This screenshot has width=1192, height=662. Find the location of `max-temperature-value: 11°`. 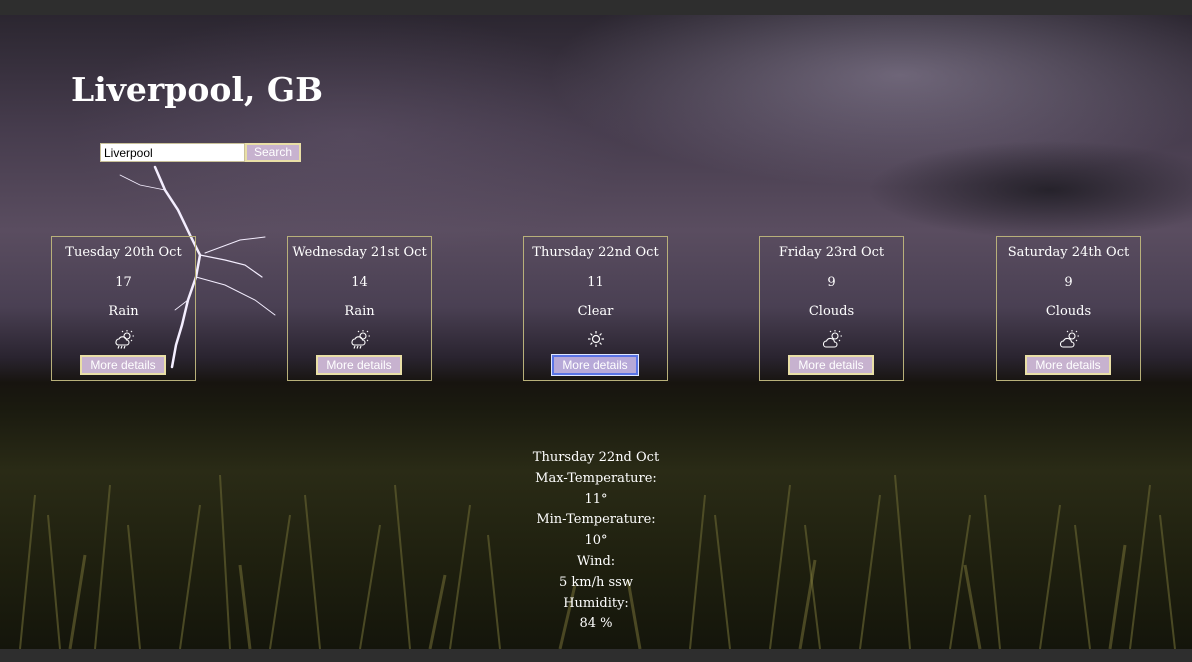

max-temperature-value: 11° is located at coordinates (596, 499).